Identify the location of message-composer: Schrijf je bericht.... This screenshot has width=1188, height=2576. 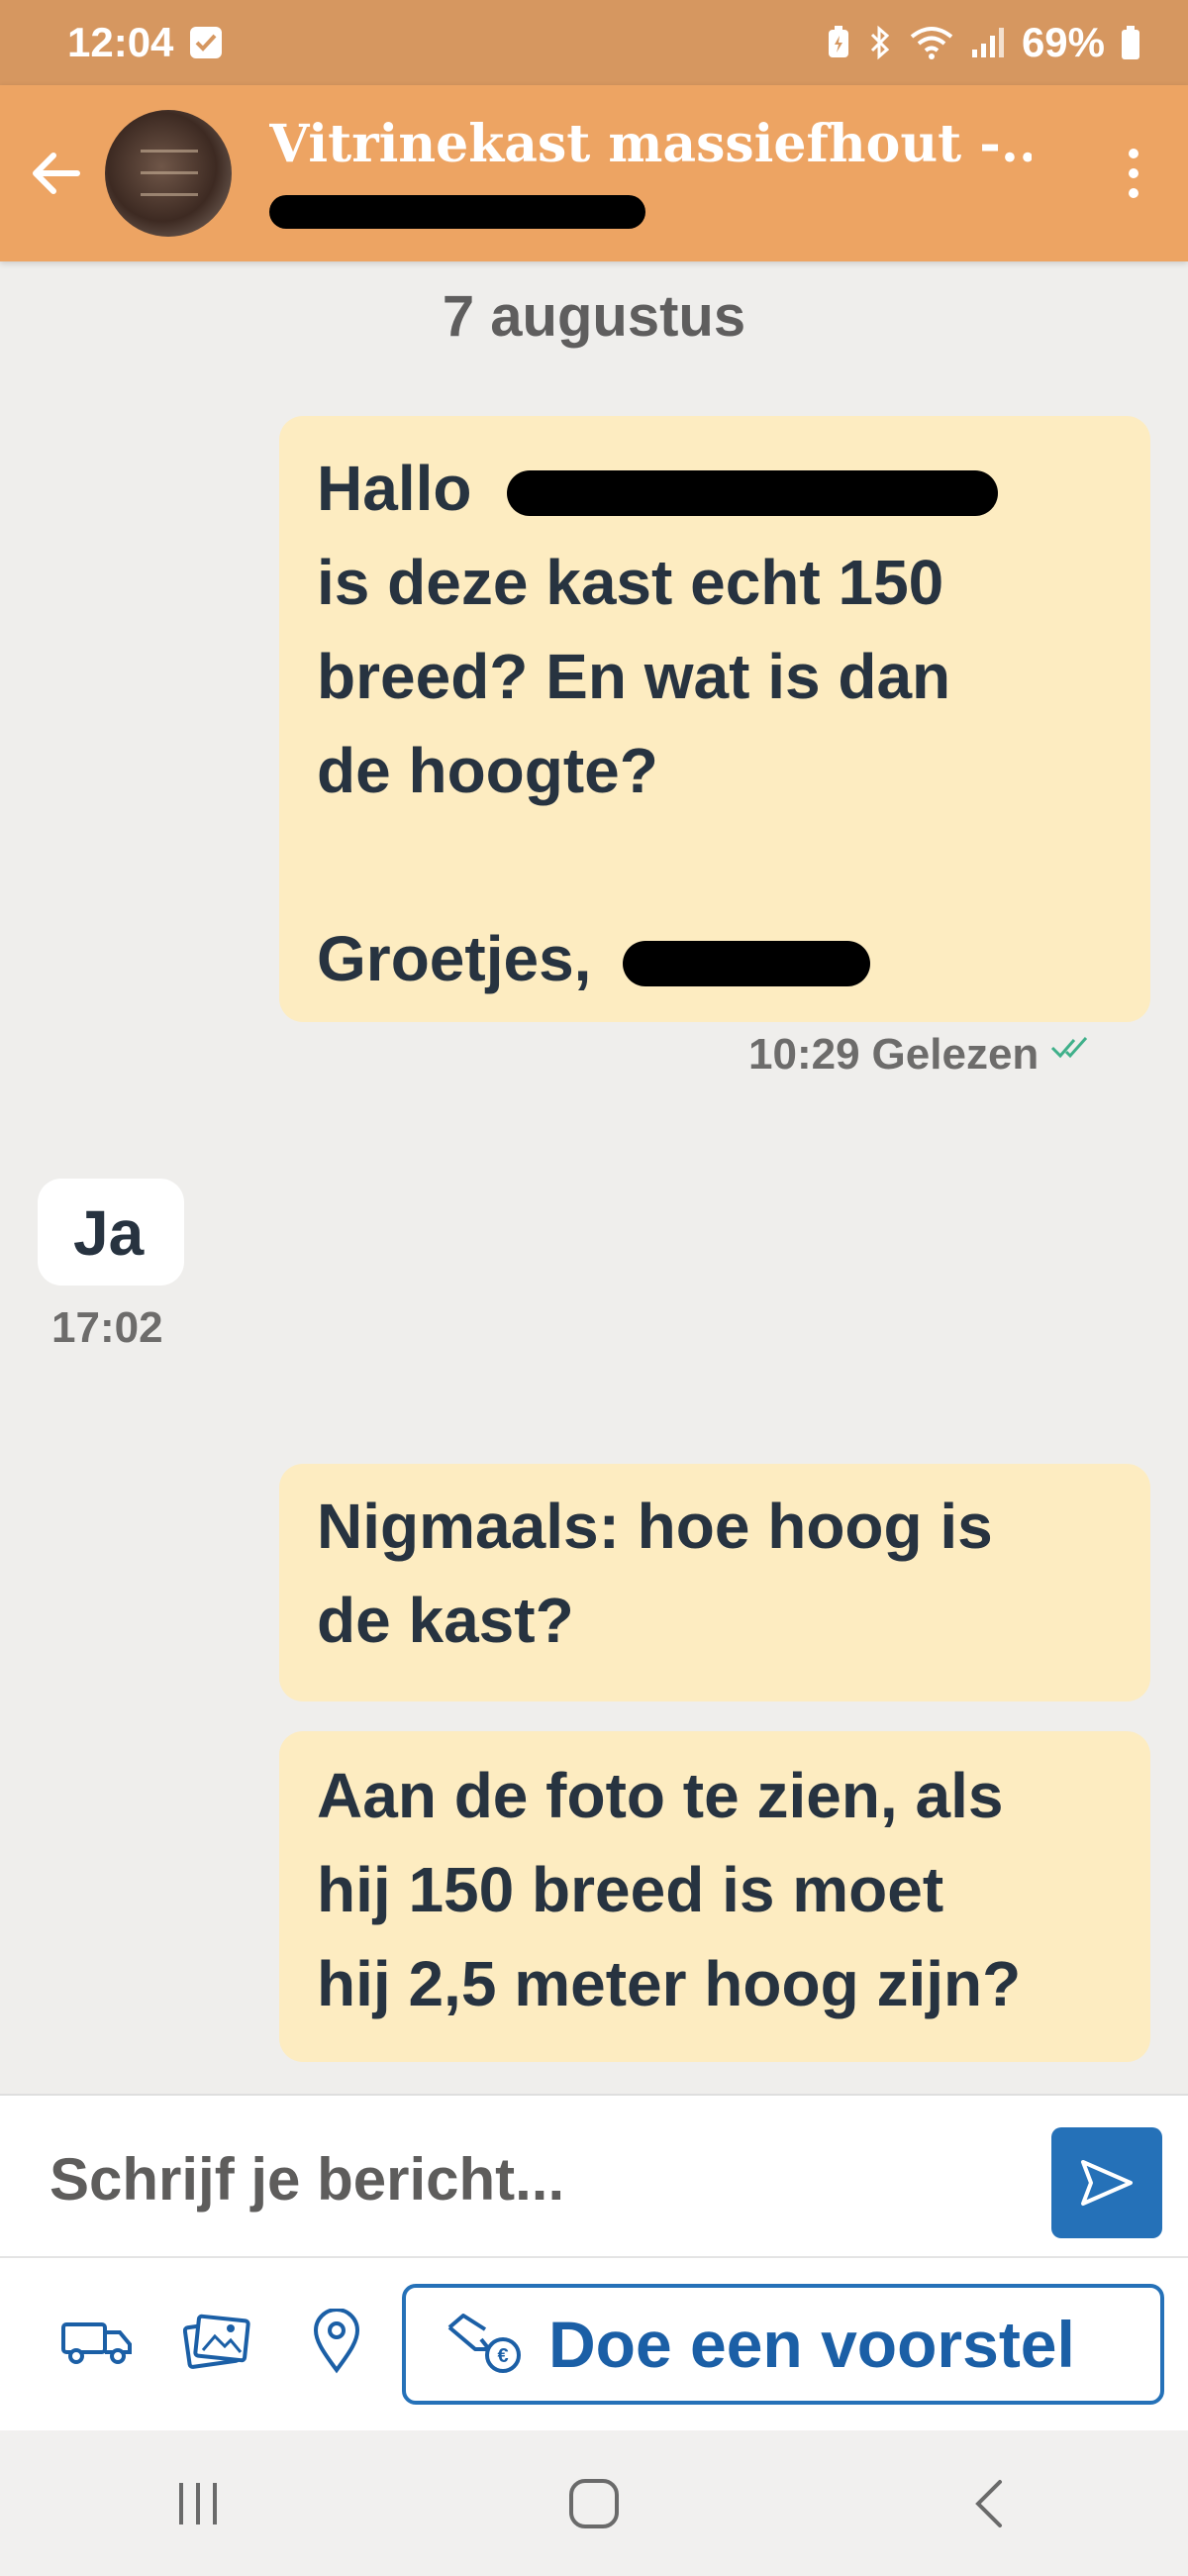
(594, 2175).